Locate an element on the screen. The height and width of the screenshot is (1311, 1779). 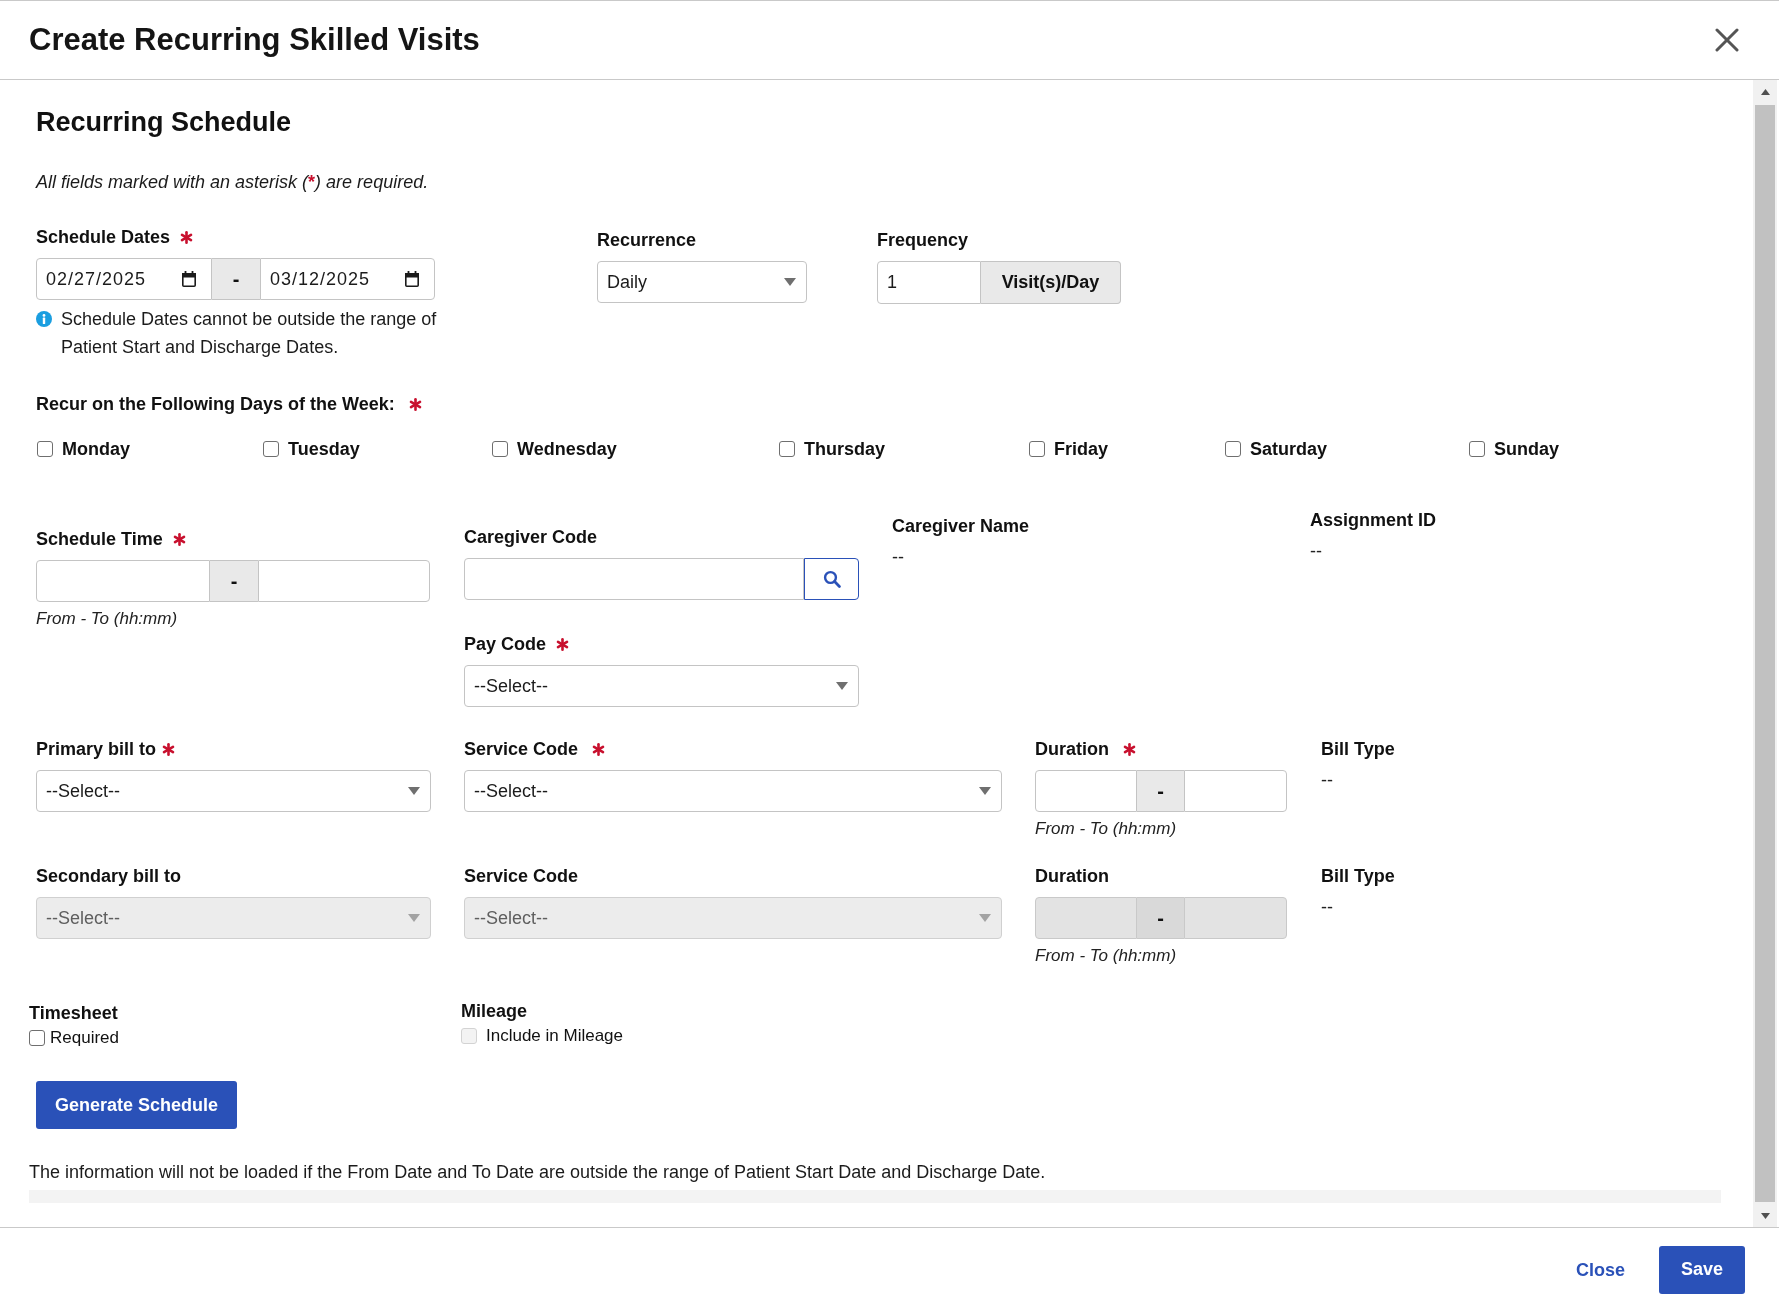
scrollbar-track is located at coordinates (1765, 653).